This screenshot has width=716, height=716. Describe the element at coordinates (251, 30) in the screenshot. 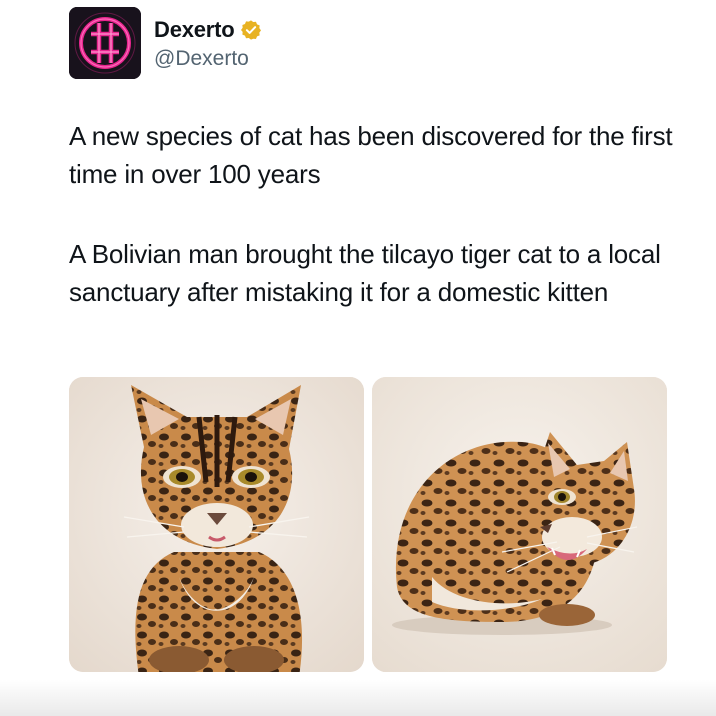

I see `verified-badge-icon` at that location.